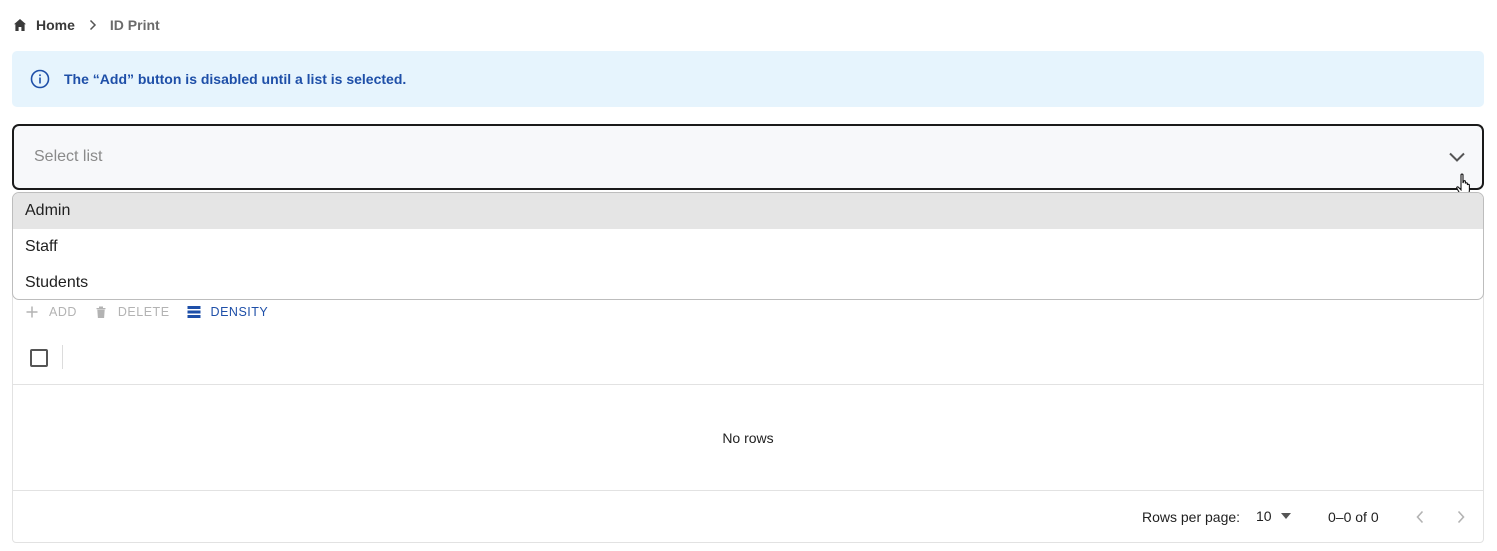  What do you see at coordinates (134, 25) in the screenshot?
I see `breadcrumb-current: ID Print` at bounding box center [134, 25].